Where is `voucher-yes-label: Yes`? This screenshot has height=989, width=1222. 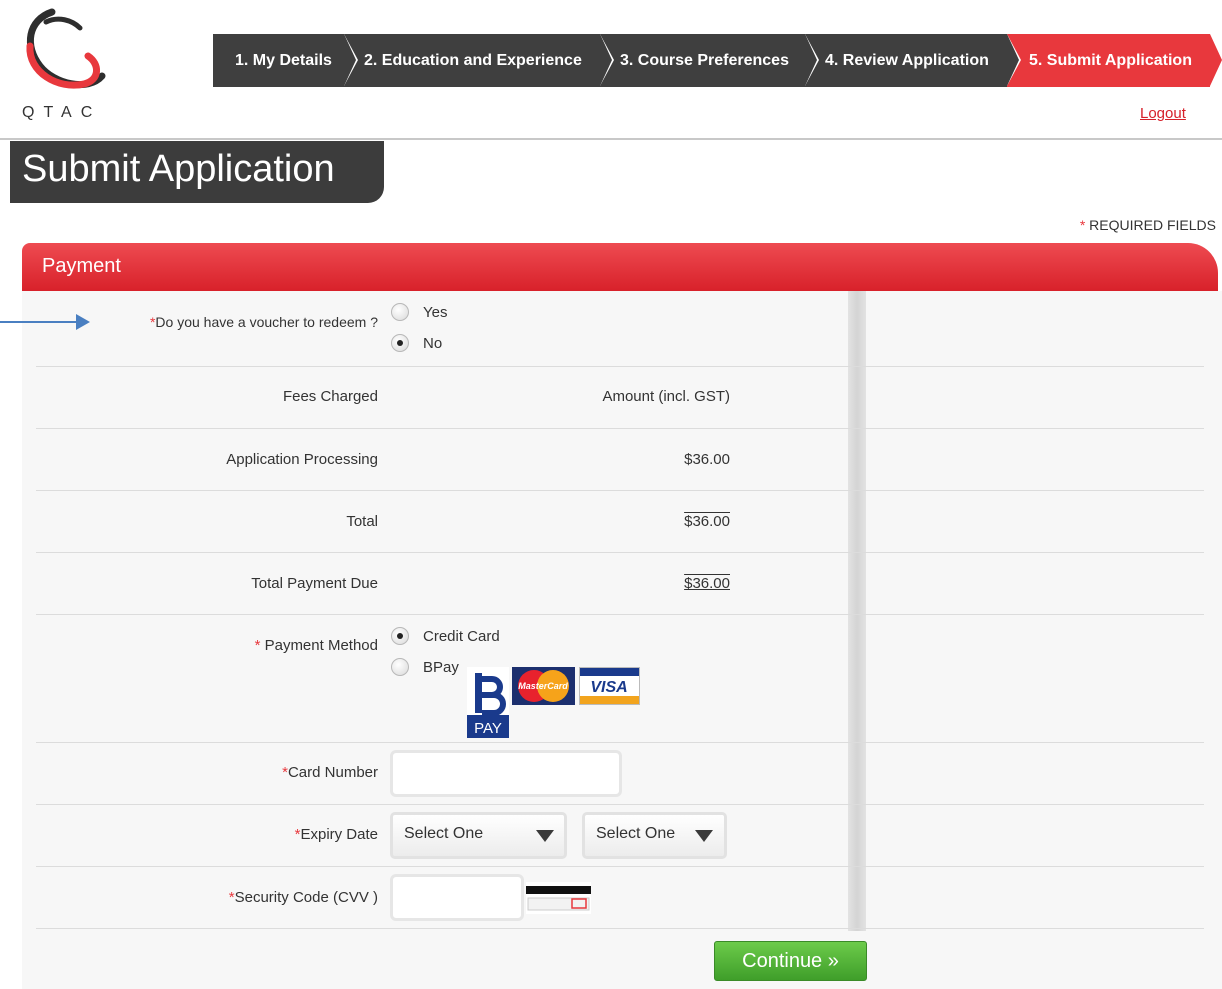
voucher-yes-label: Yes is located at coordinates (435, 312).